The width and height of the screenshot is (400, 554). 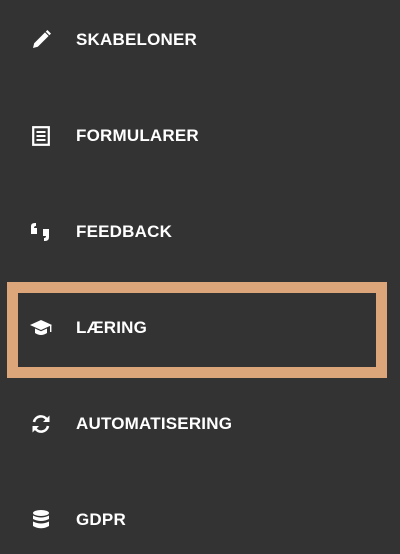 I want to click on menu-item-label: GDPR, so click(x=101, y=519).